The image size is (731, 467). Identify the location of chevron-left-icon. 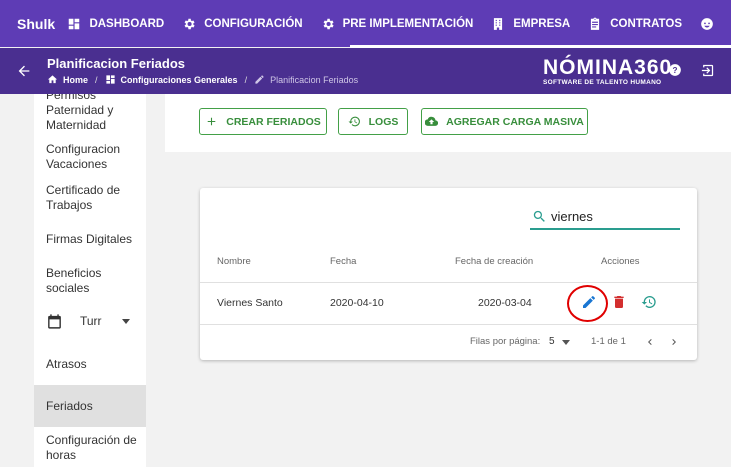
(650, 342).